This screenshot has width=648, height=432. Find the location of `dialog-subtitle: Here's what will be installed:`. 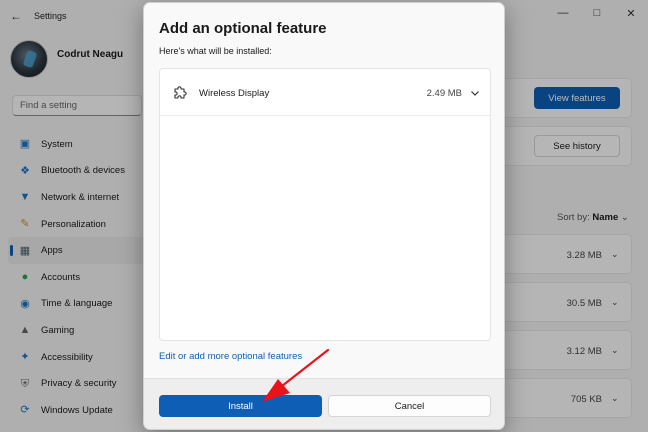

dialog-subtitle: Here's what will be installed: is located at coordinates (215, 51).